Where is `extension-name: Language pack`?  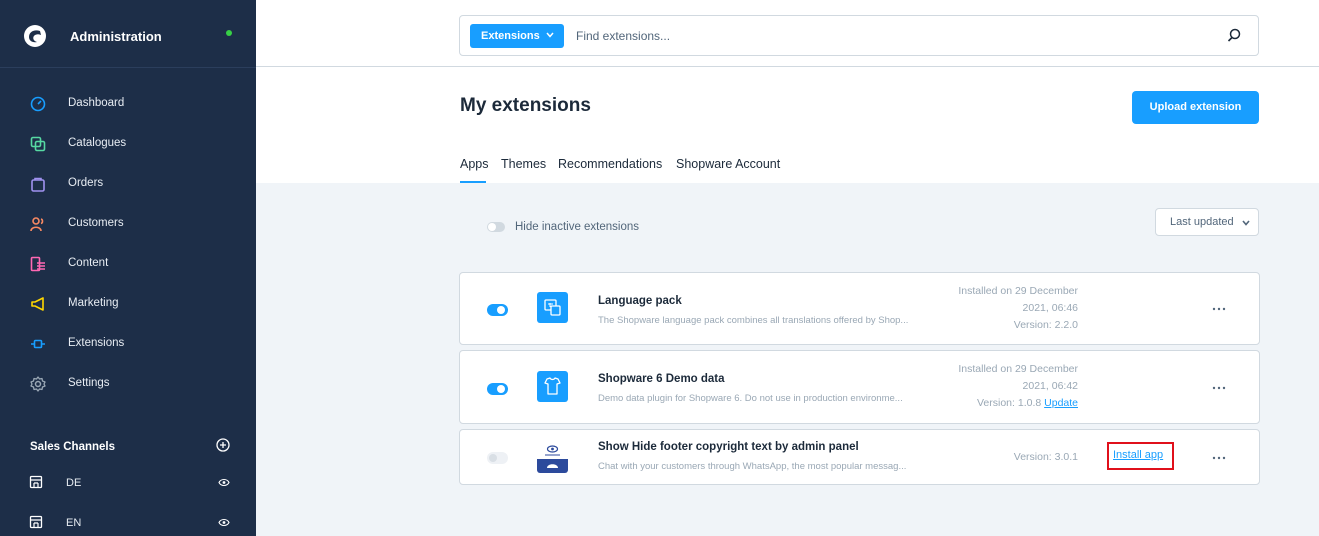 extension-name: Language pack is located at coordinates (640, 301).